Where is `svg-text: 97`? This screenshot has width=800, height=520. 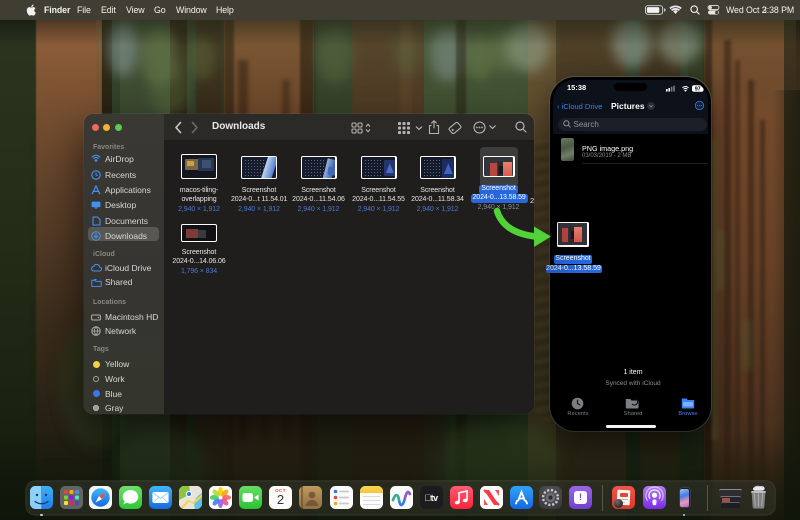 svg-text: 97 is located at coordinates (698, 89).